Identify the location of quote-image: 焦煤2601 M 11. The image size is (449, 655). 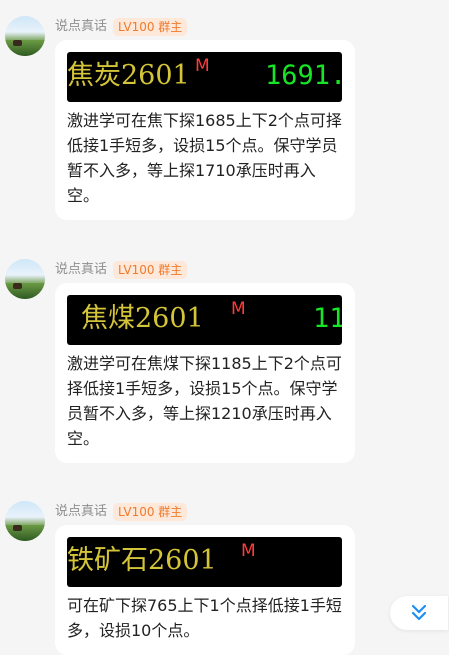
(204, 320).